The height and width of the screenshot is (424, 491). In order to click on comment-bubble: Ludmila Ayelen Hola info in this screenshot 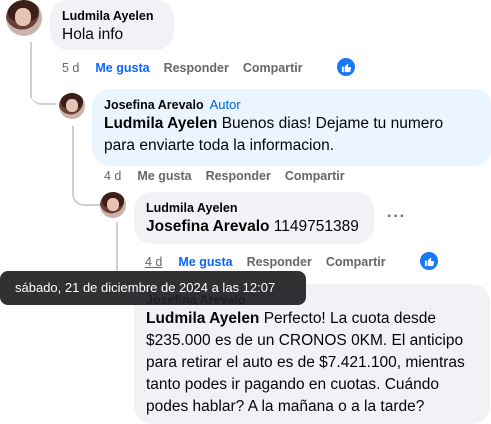, I will do `click(112, 25)`.